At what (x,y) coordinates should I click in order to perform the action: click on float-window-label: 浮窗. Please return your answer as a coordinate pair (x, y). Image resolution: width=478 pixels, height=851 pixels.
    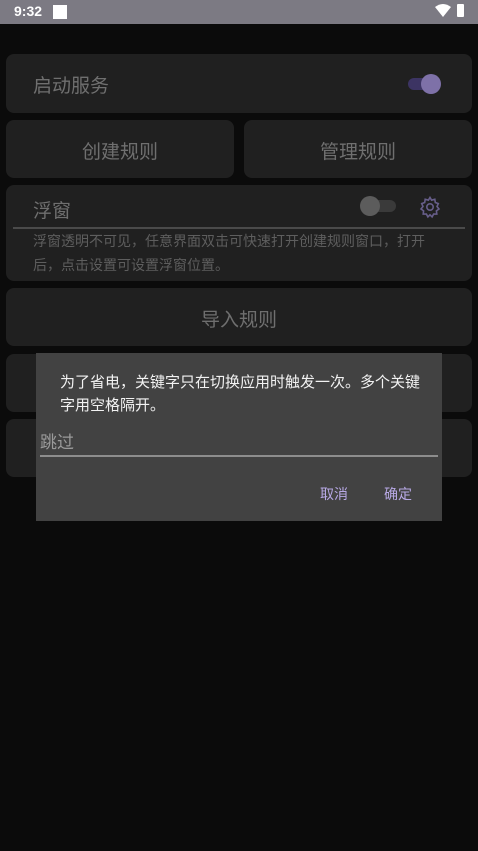
    Looking at the image, I should click on (52, 211).